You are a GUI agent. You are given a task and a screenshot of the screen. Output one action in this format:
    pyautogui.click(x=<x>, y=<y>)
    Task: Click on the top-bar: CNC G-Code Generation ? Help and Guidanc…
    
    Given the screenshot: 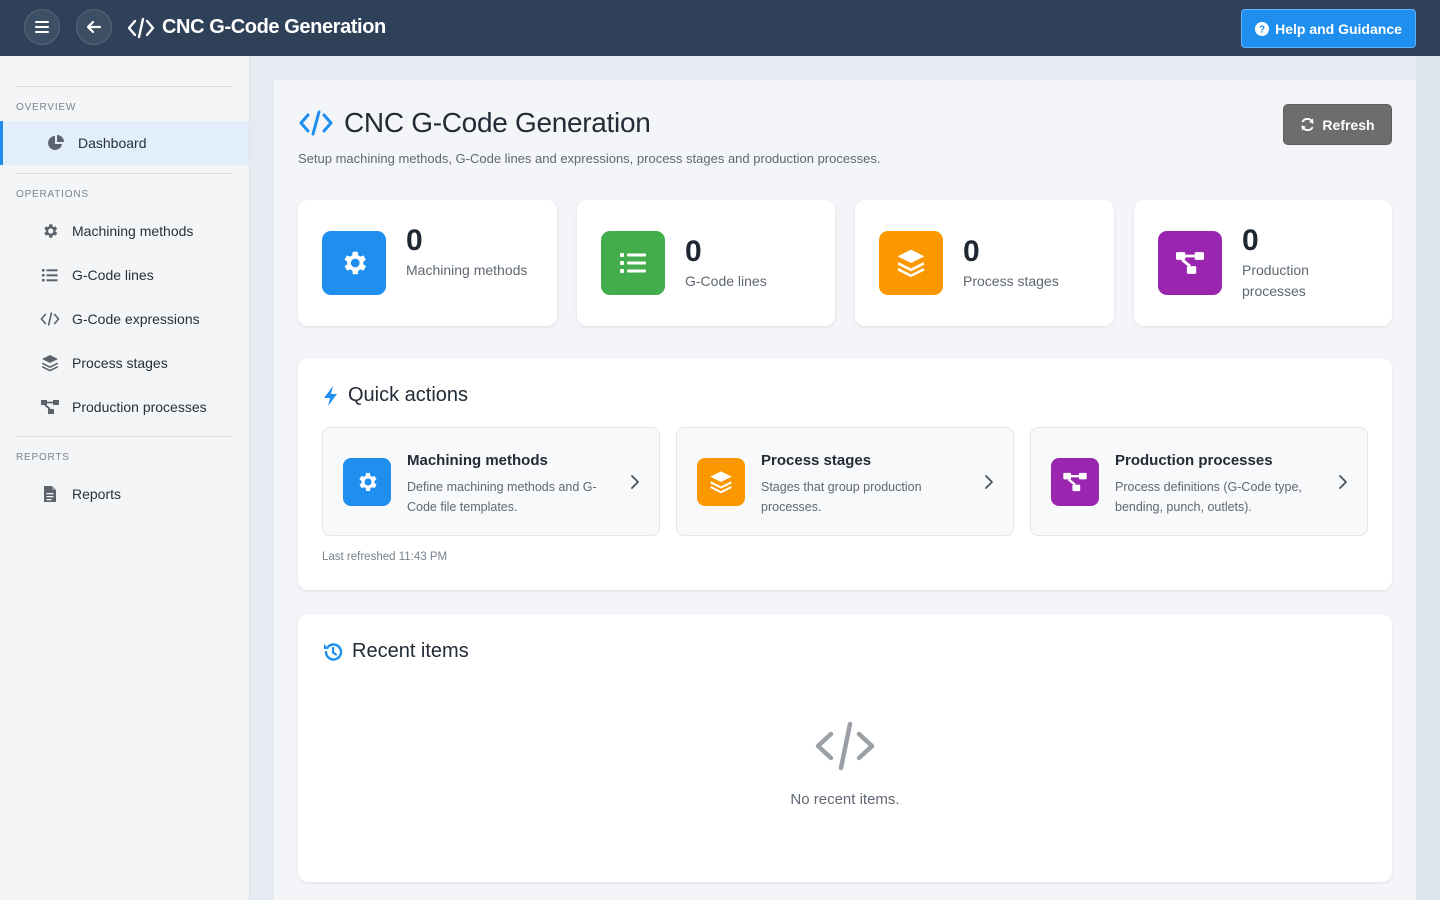 What is the action you would take?
    pyautogui.click(x=720, y=28)
    